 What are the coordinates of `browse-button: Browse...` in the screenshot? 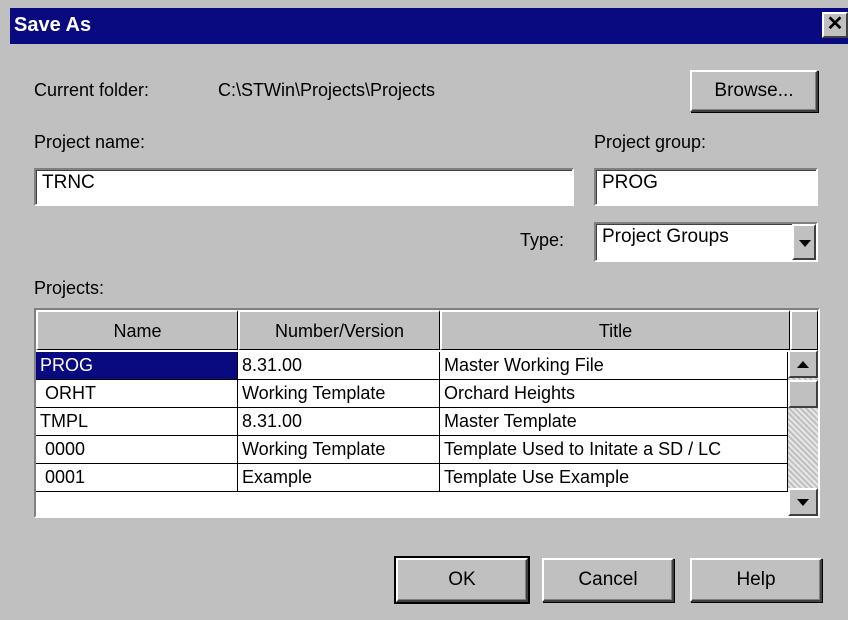 It's located at (754, 91).